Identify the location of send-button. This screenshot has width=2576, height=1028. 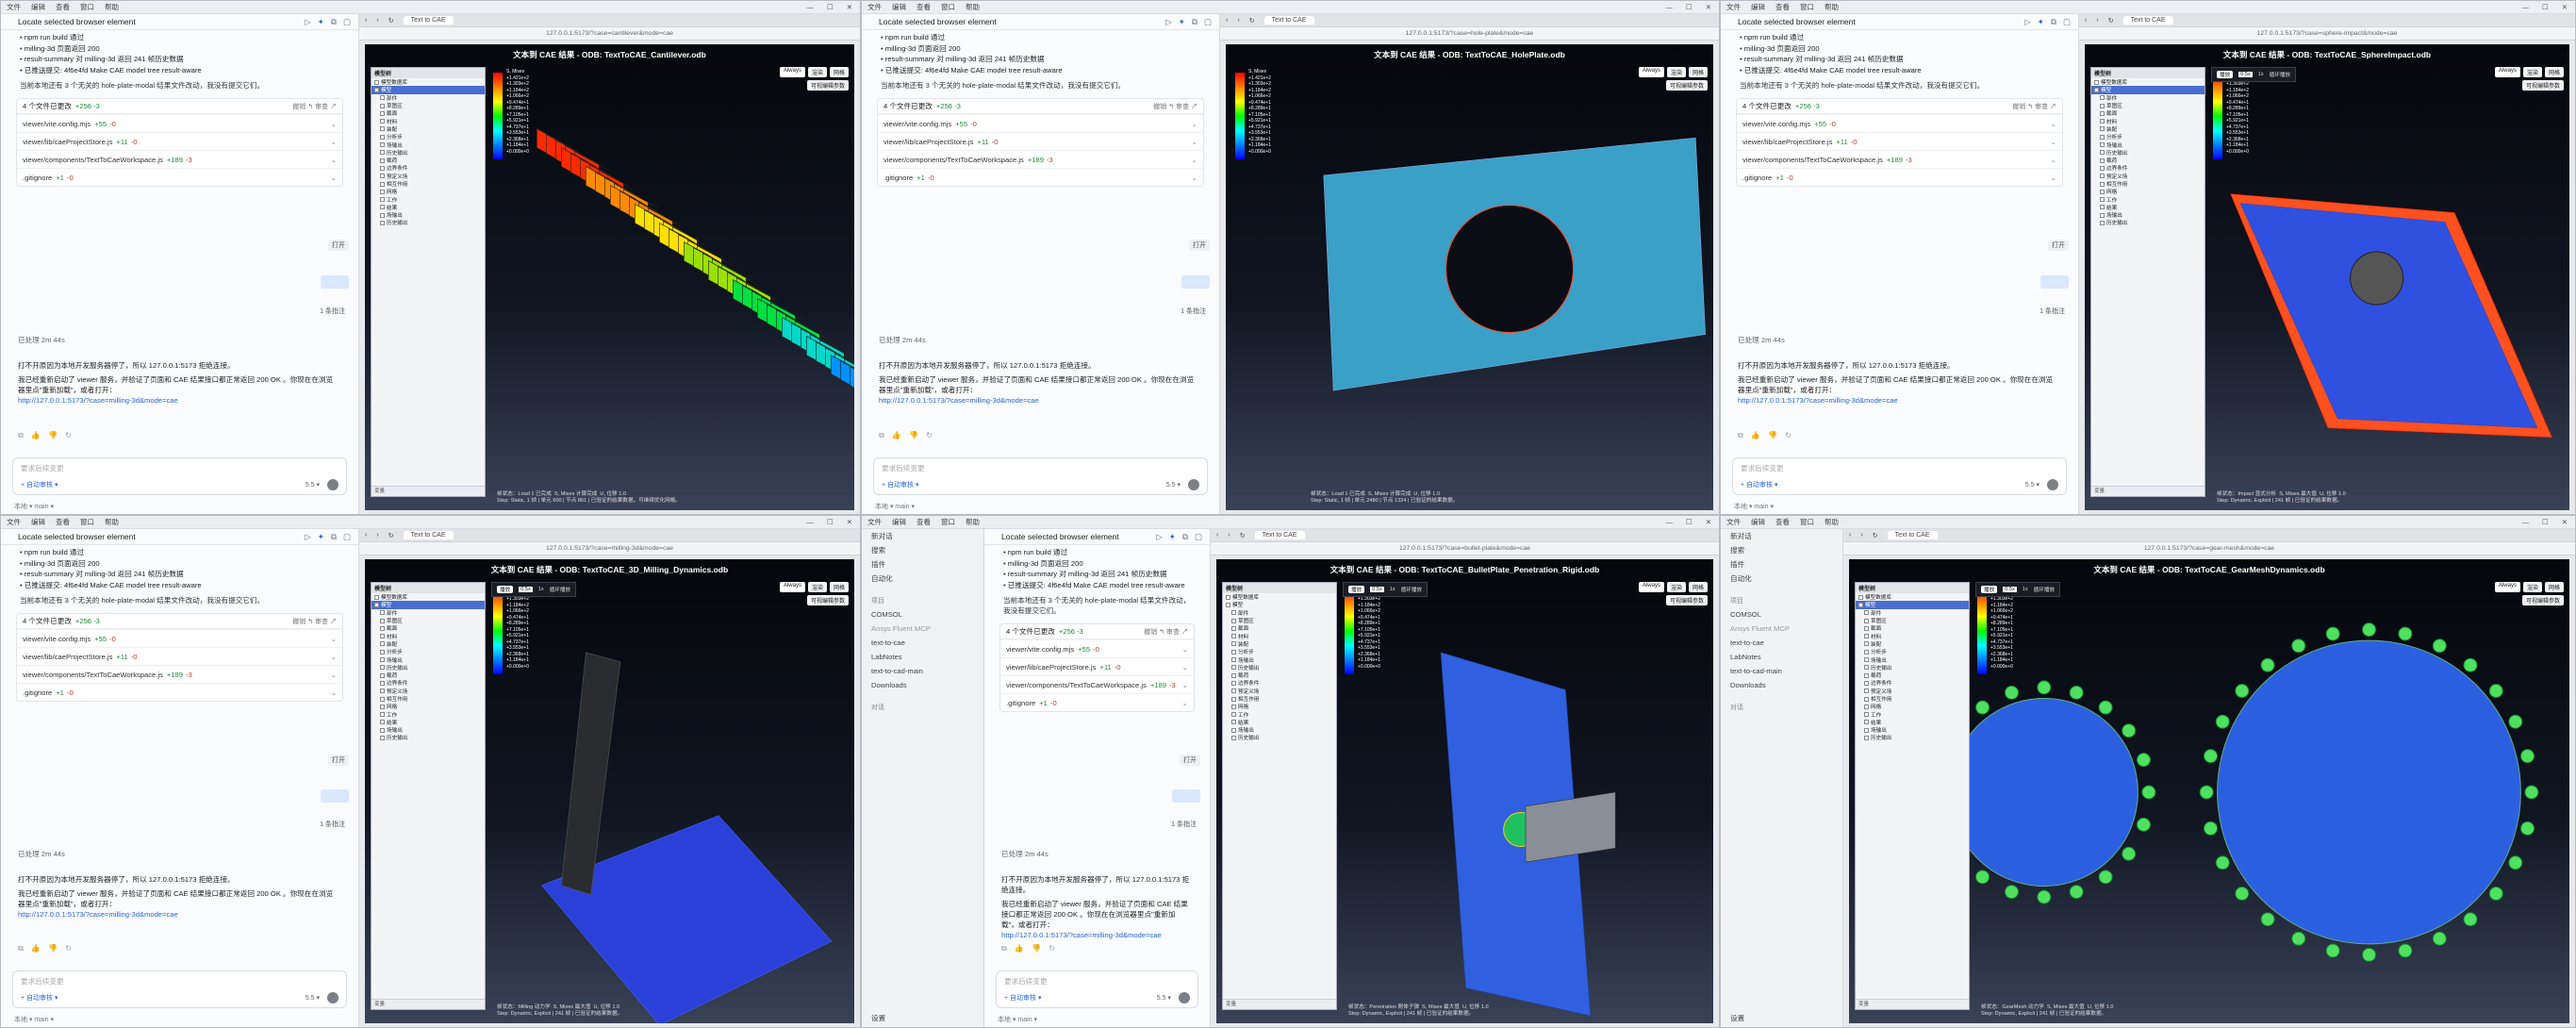
(1193, 484).